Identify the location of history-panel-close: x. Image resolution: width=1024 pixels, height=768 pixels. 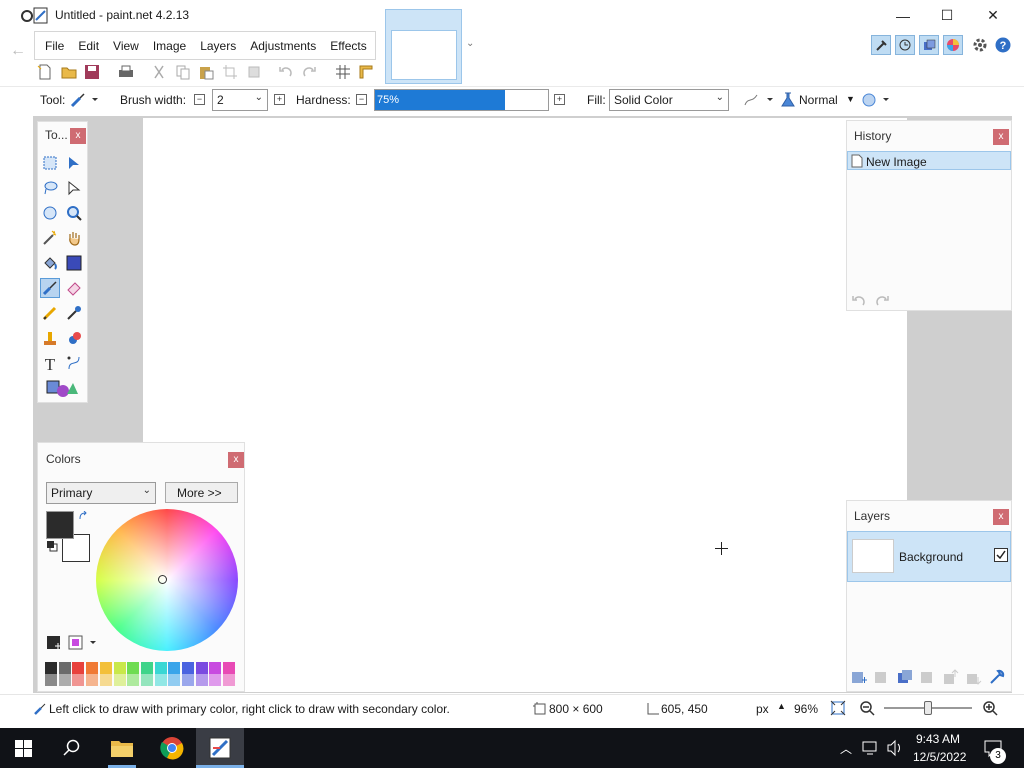
(1001, 137).